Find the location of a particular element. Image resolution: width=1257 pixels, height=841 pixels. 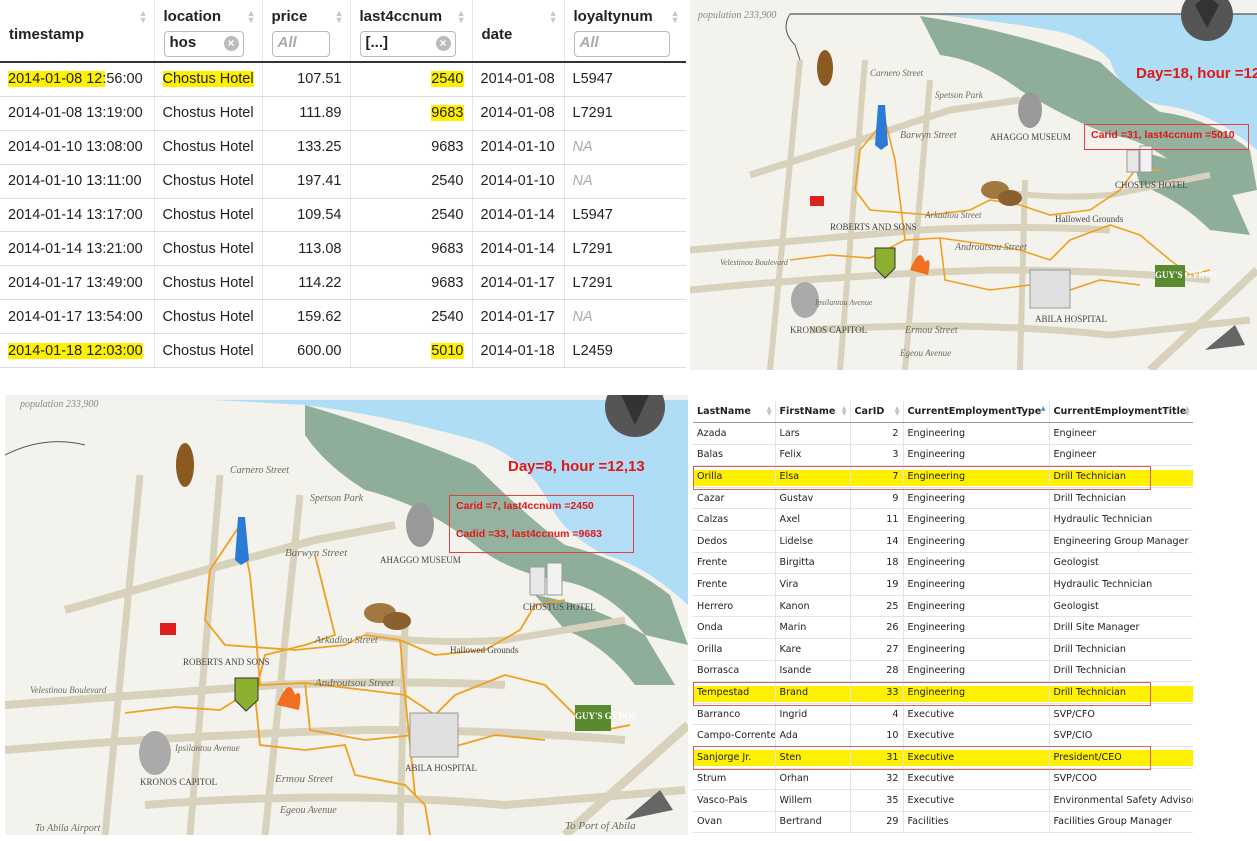

table-cell-timestamp: 2014-01-18 12:03:00 is located at coordinates (77, 351).